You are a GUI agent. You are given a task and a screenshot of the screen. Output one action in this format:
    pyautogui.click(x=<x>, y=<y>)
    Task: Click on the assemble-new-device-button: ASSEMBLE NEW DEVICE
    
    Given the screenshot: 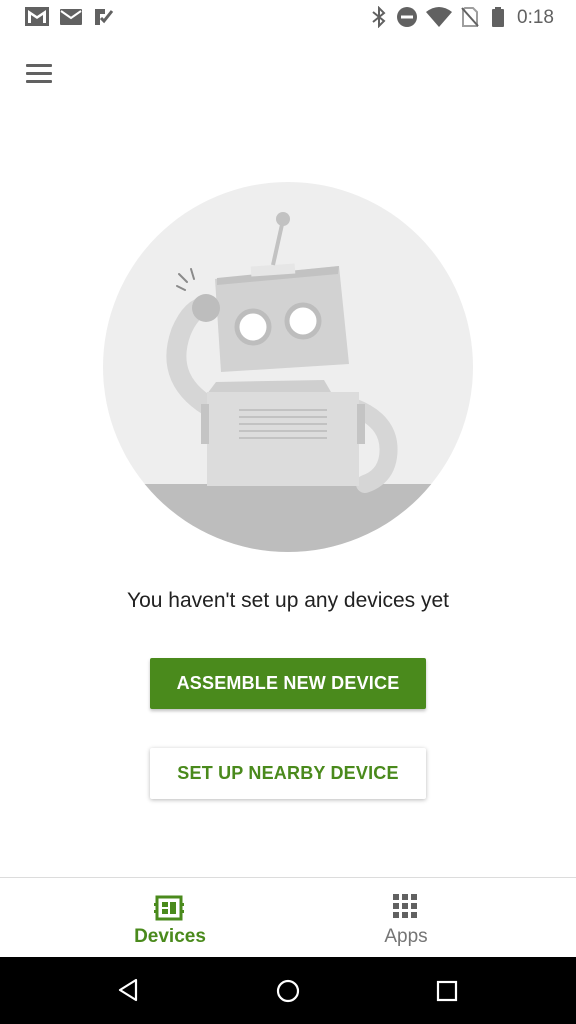 What is the action you would take?
    pyautogui.click(x=288, y=683)
    